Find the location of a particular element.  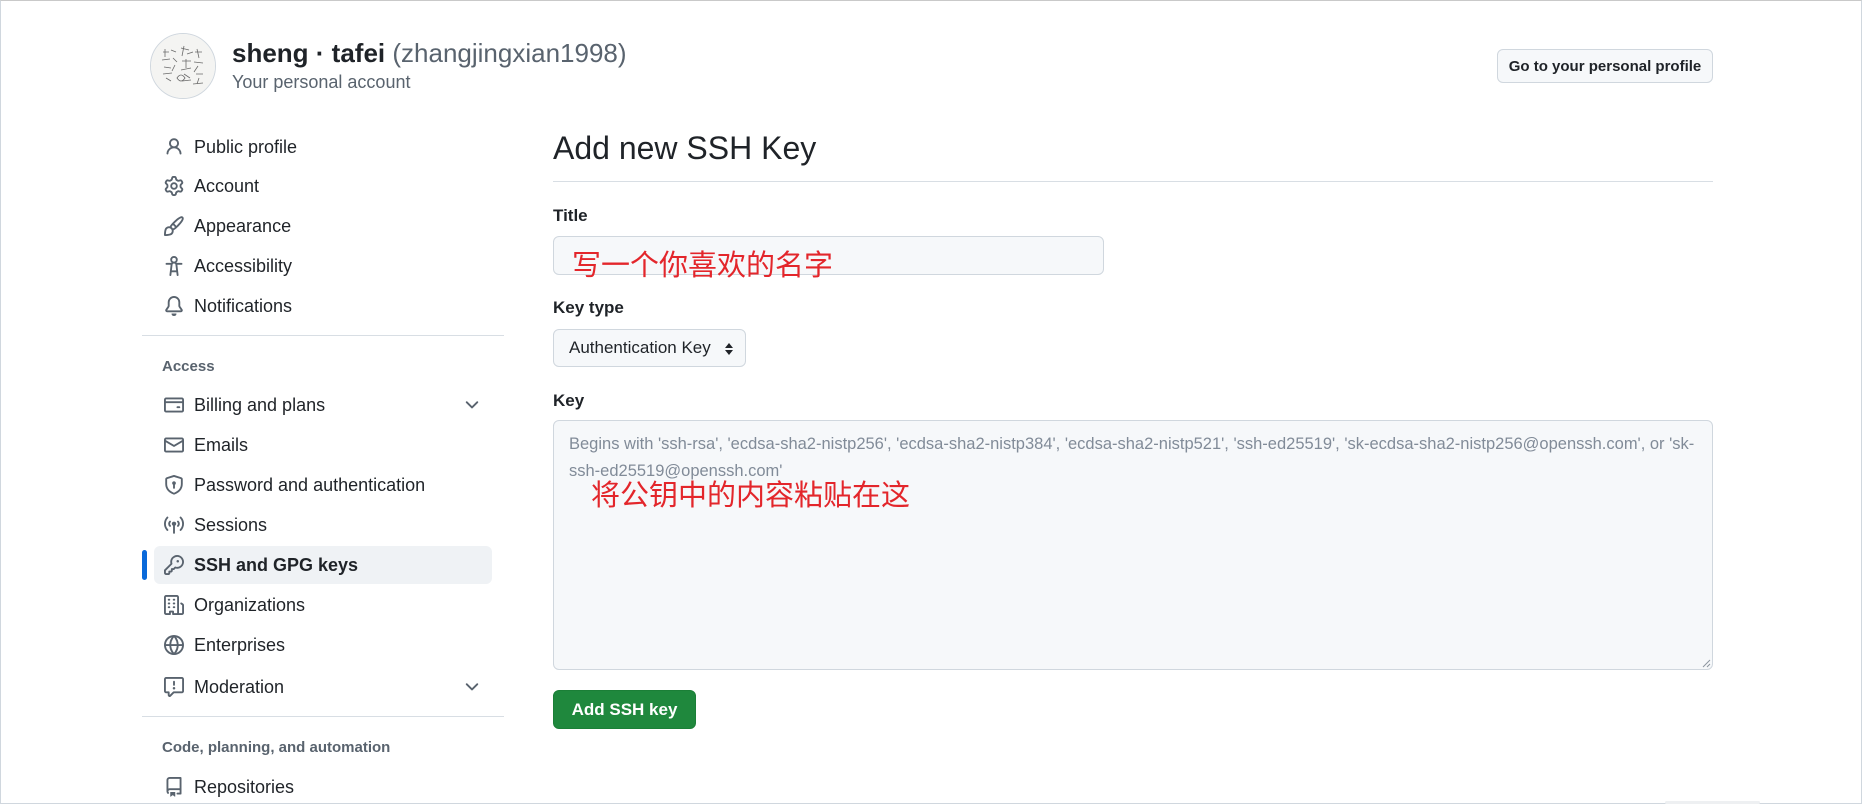

scroll-hint is located at coordinates (1712, 802).